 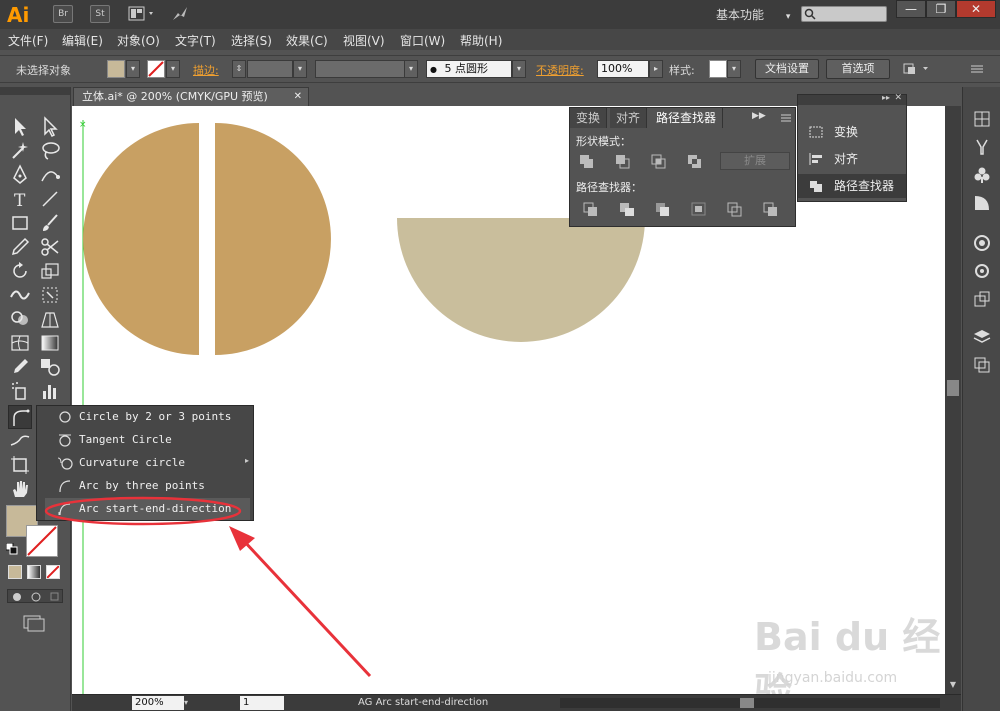 I want to click on gradient-mode-icon, so click(x=34, y=572).